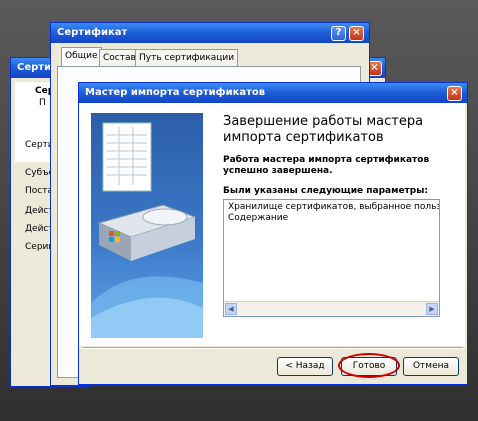  What do you see at coordinates (273, 348) in the screenshot?
I see `footer-divider` at bounding box center [273, 348].